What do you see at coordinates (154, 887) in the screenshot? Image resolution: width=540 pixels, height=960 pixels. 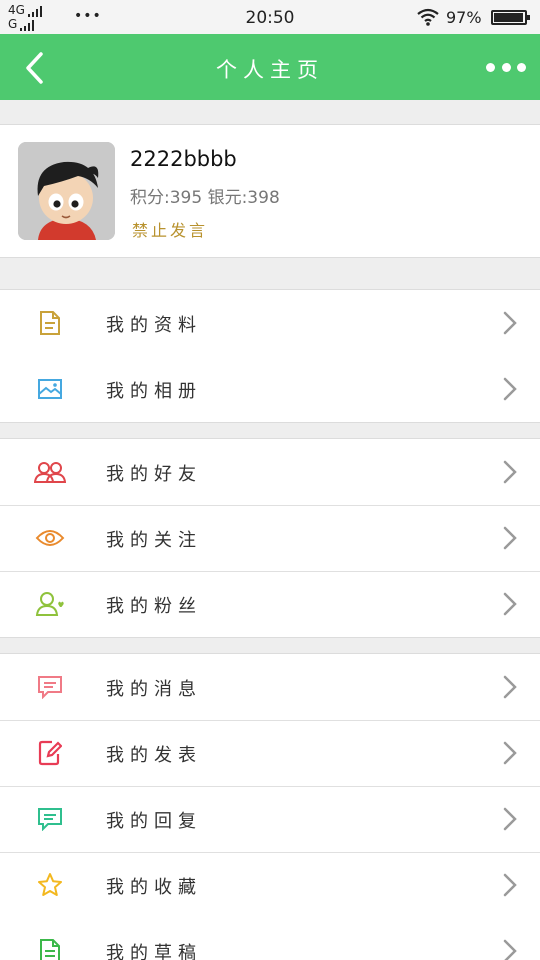 I see `menu-item-label: 我的收藏` at bounding box center [154, 887].